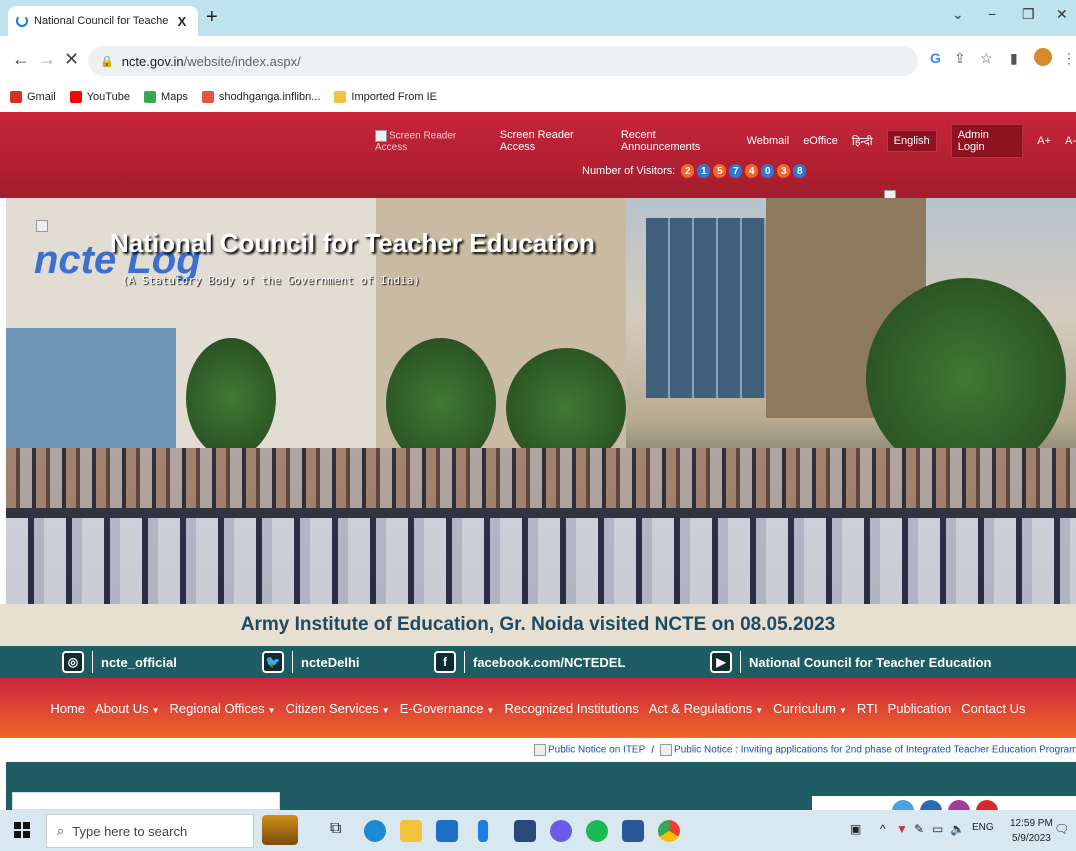  What do you see at coordinates (149, 97) in the screenshot?
I see `maps-icon` at bounding box center [149, 97].